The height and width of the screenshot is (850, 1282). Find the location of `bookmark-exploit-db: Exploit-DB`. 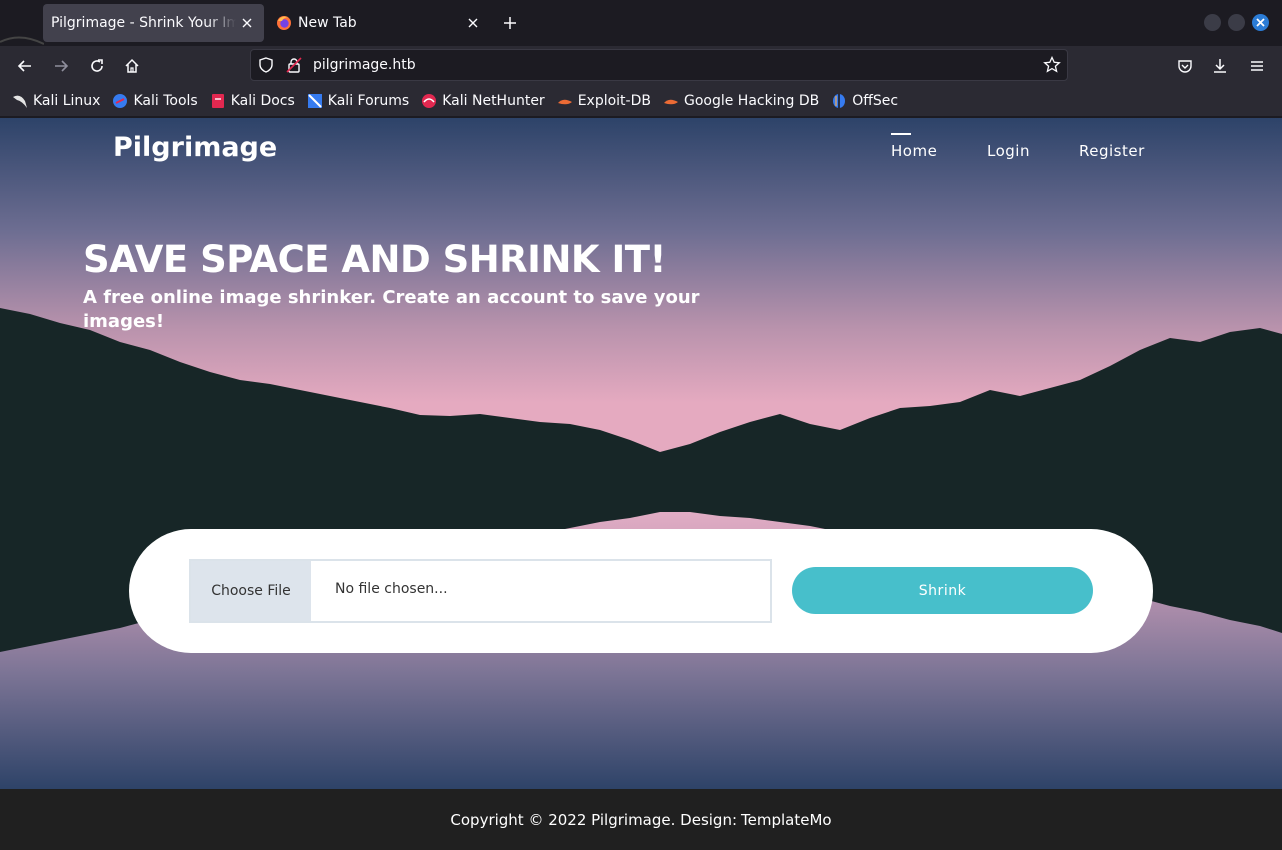

bookmark-exploit-db: Exploit-DB is located at coordinates (604, 101).